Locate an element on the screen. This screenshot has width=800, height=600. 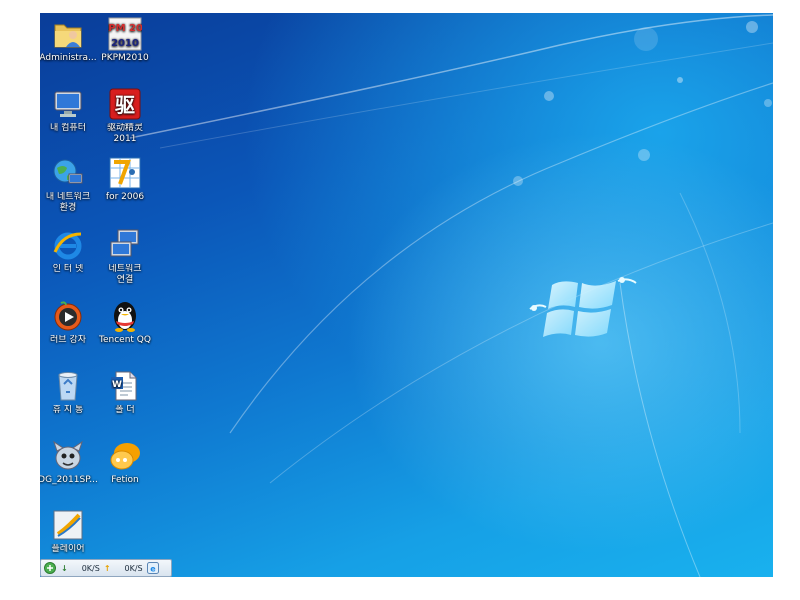
computer-icon is located at coordinates (68, 104).